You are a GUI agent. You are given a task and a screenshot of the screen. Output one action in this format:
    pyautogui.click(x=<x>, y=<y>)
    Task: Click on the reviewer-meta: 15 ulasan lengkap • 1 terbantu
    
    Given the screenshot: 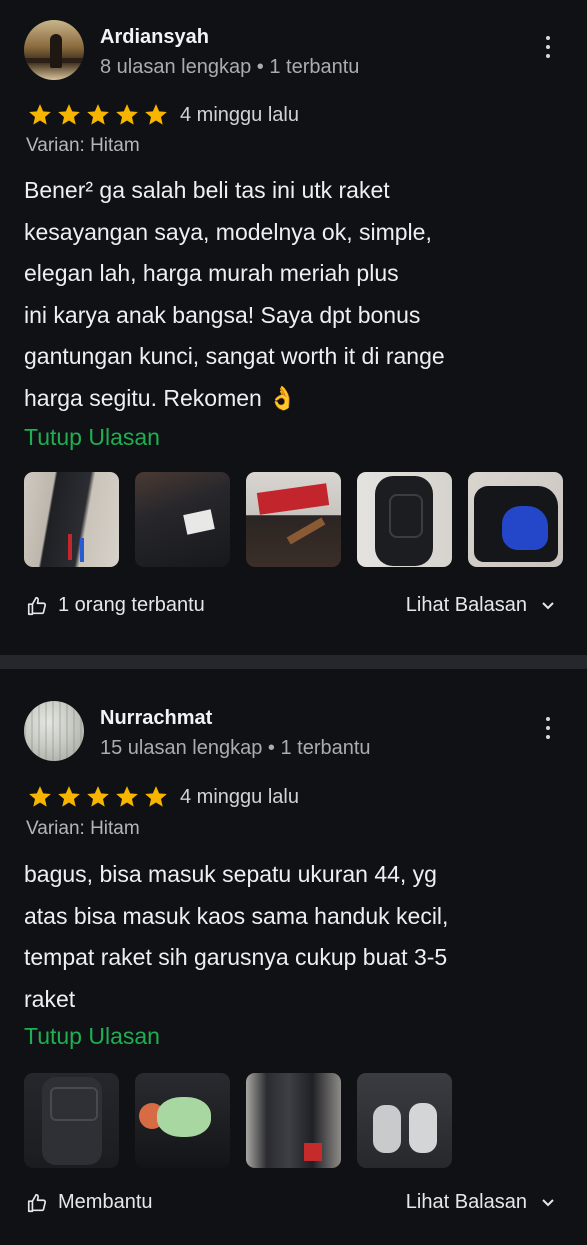 What is the action you would take?
    pyautogui.click(x=235, y=748)
    